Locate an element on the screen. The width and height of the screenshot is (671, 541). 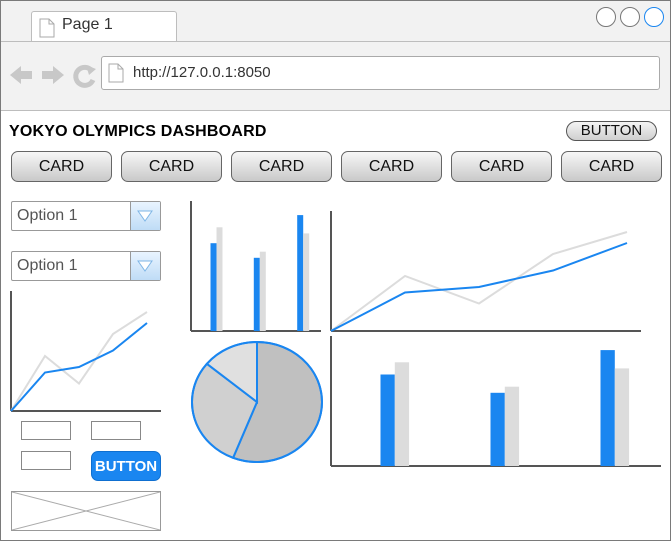
close-window-button is located at coordinates (654, 17).